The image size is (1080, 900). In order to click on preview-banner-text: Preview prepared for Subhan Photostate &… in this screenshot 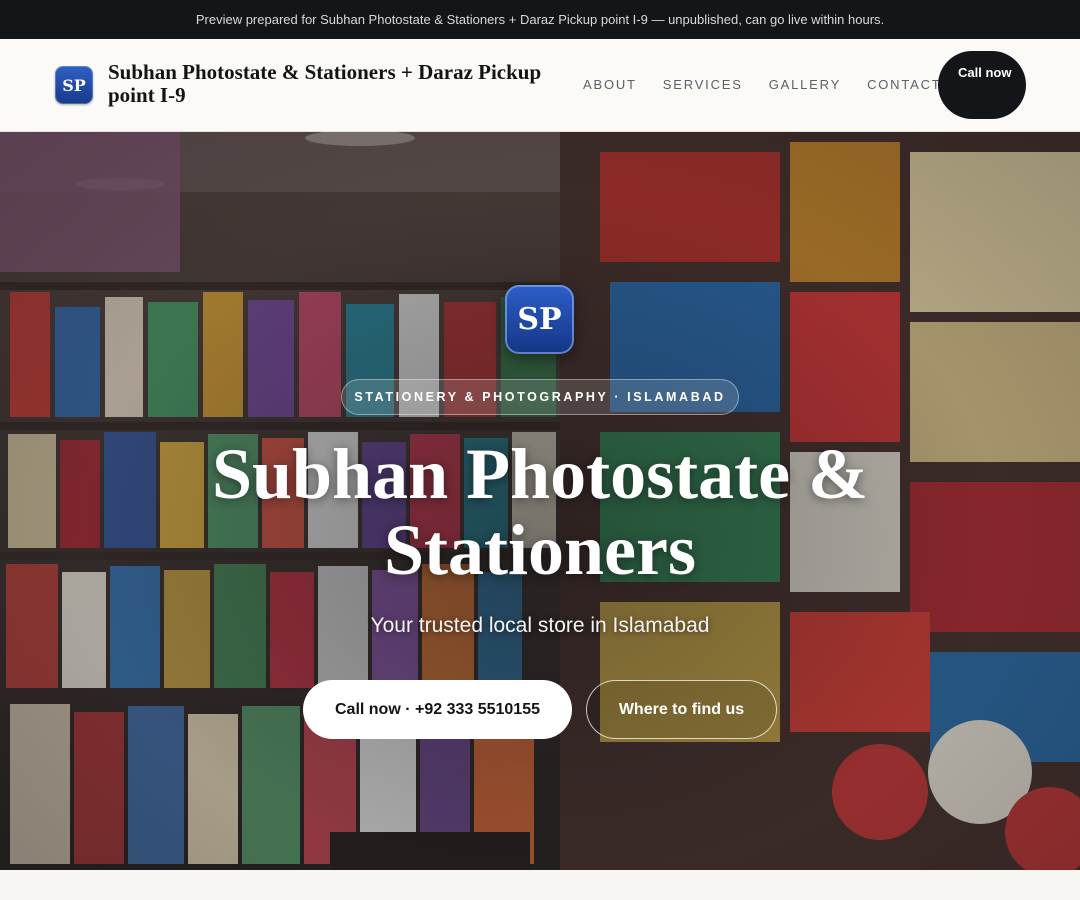, I will do `click(540, 19)`.